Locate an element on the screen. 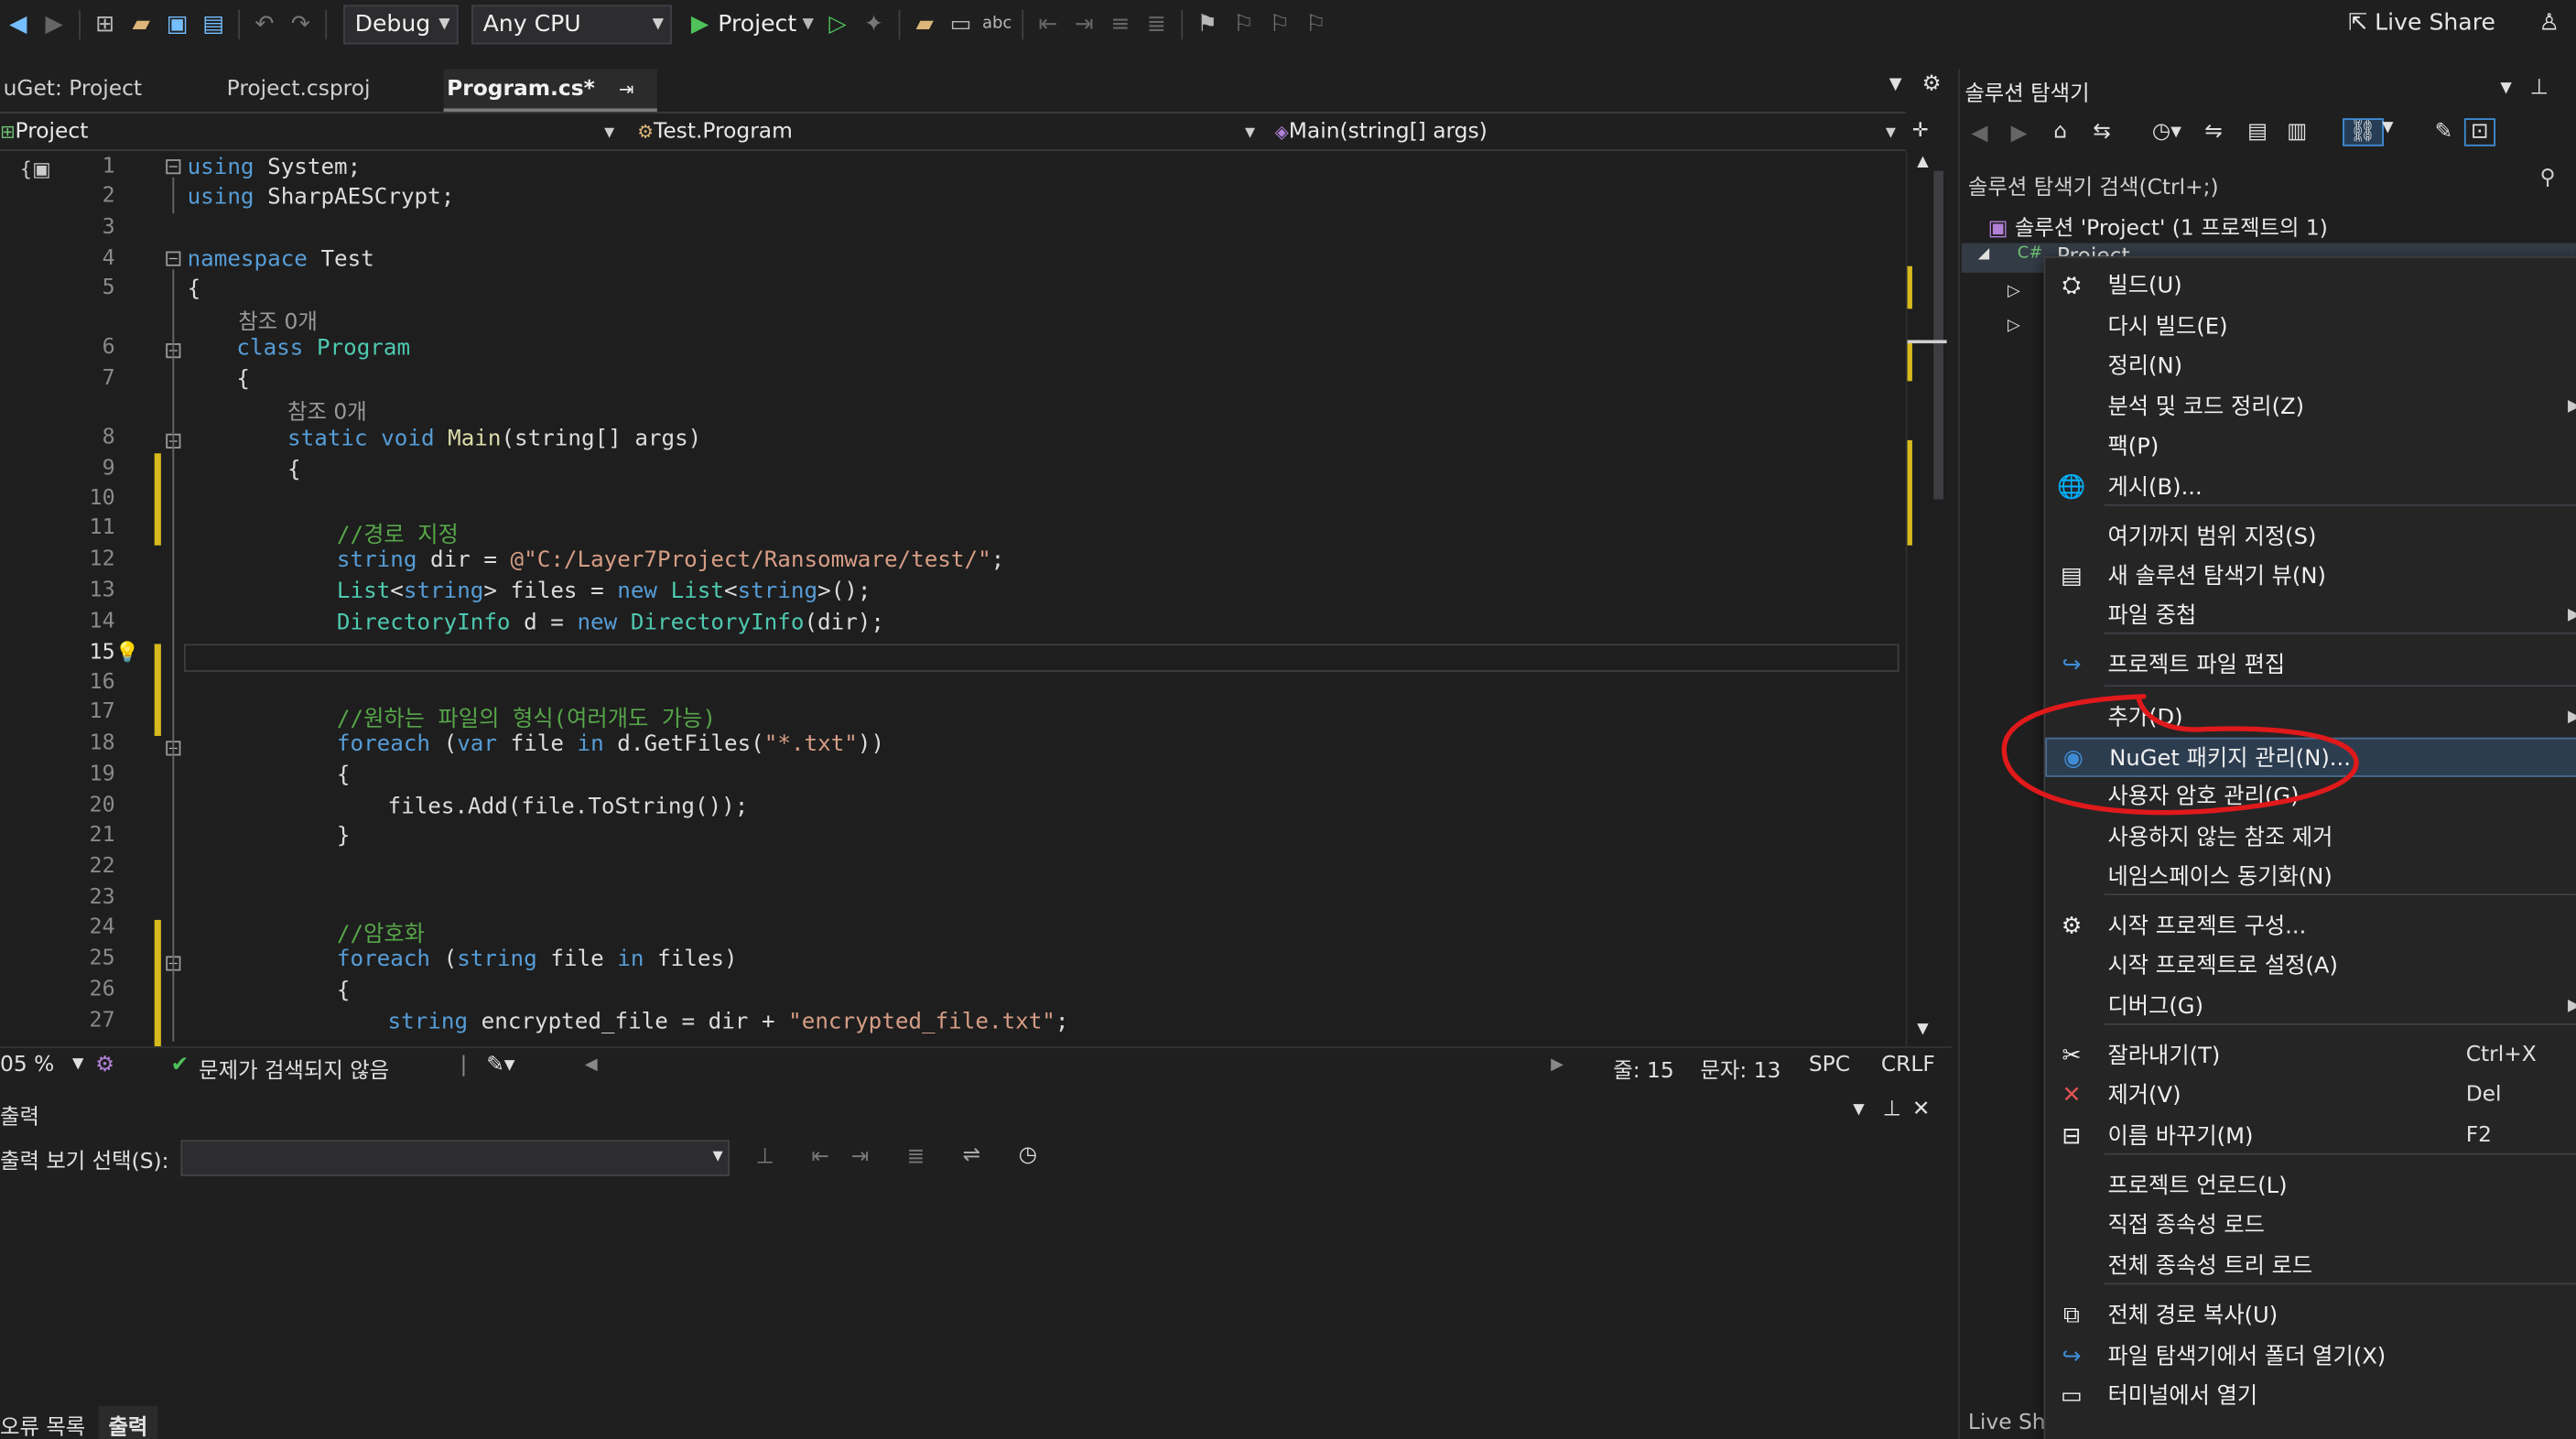 This screenshot has height=1439, width=2576. outdent-icon: ⇥ is located at coordinates (1084, 25).